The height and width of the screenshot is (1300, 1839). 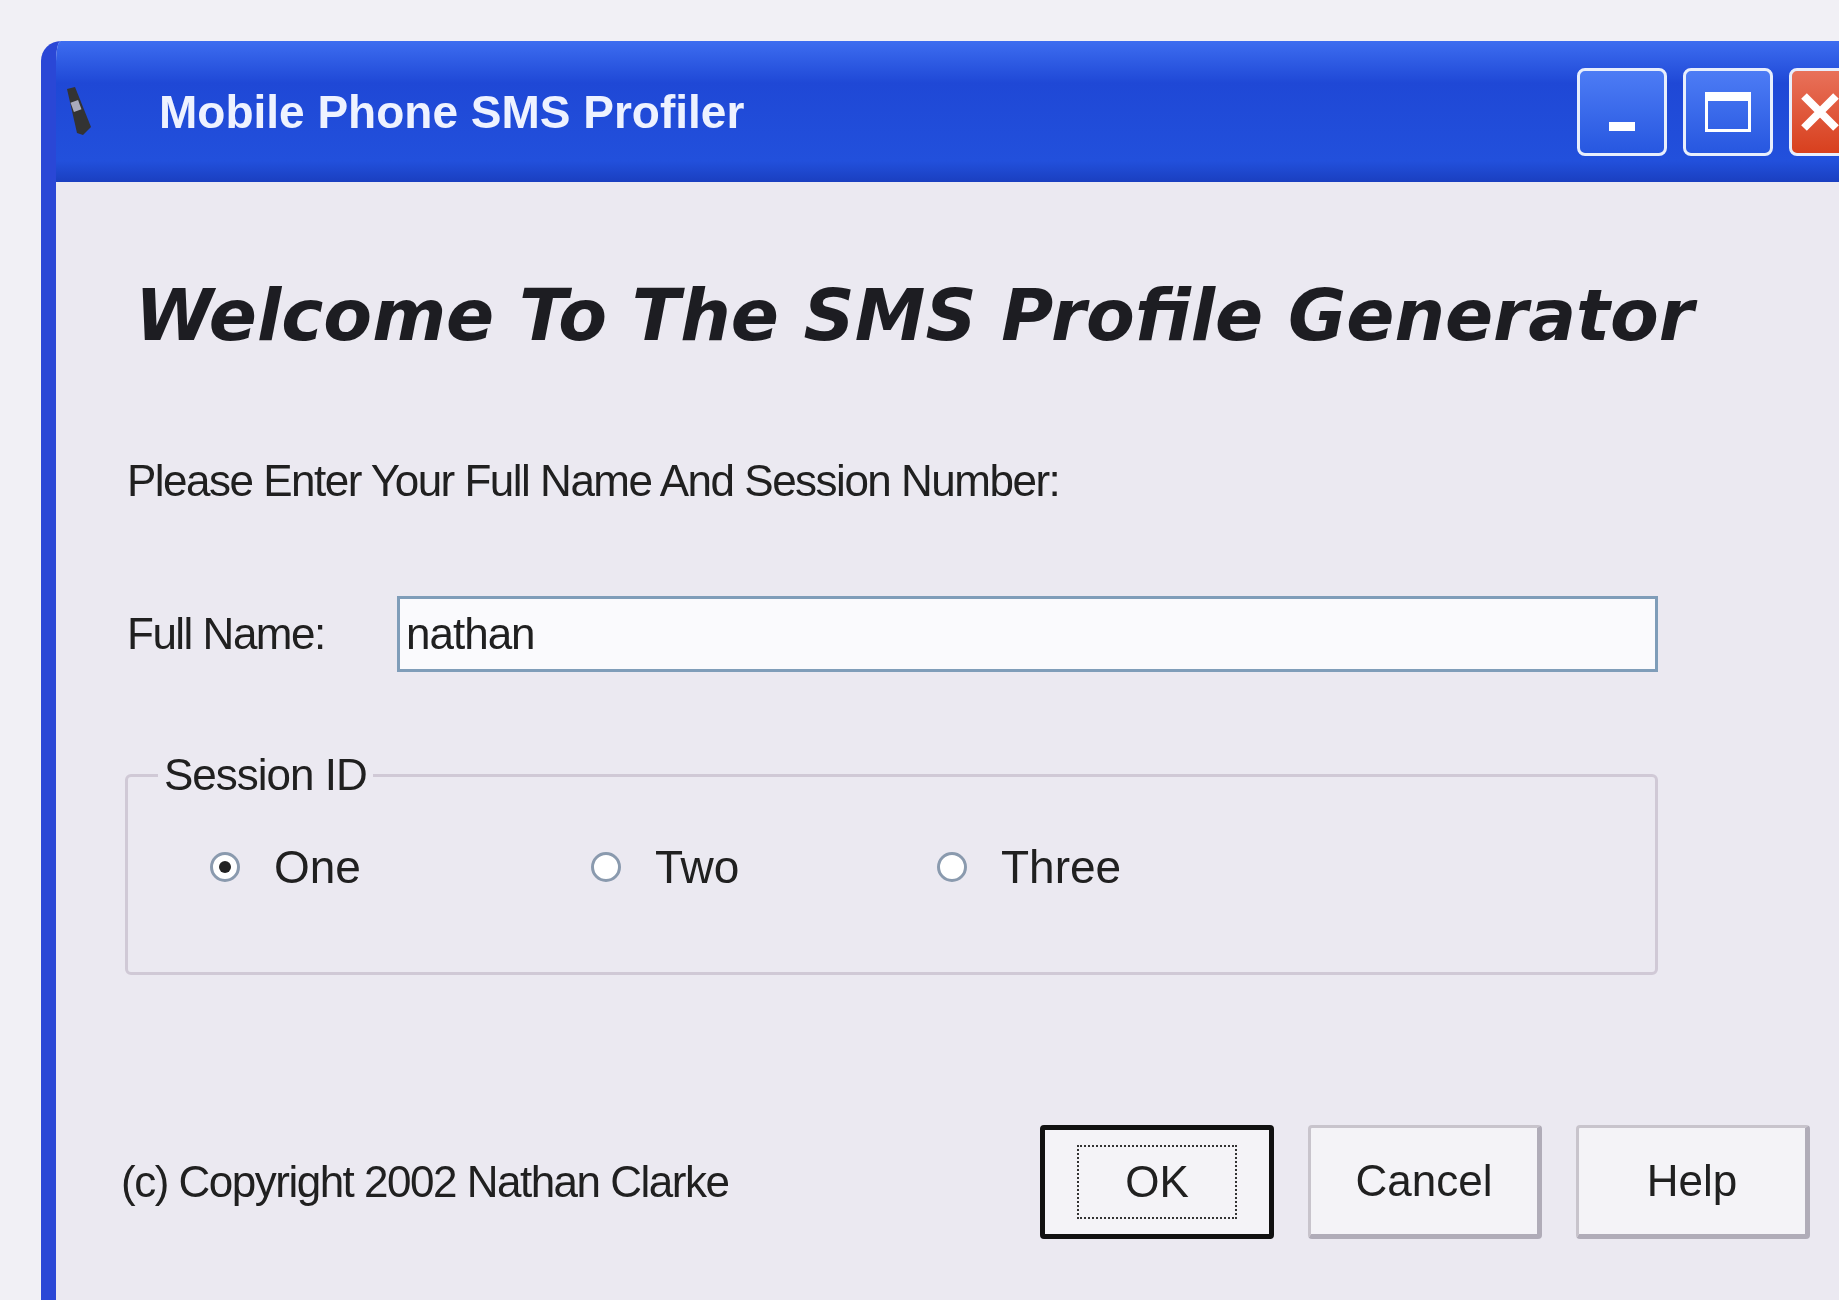 I want to click on minimize-button, so click(x=1622, y=111).